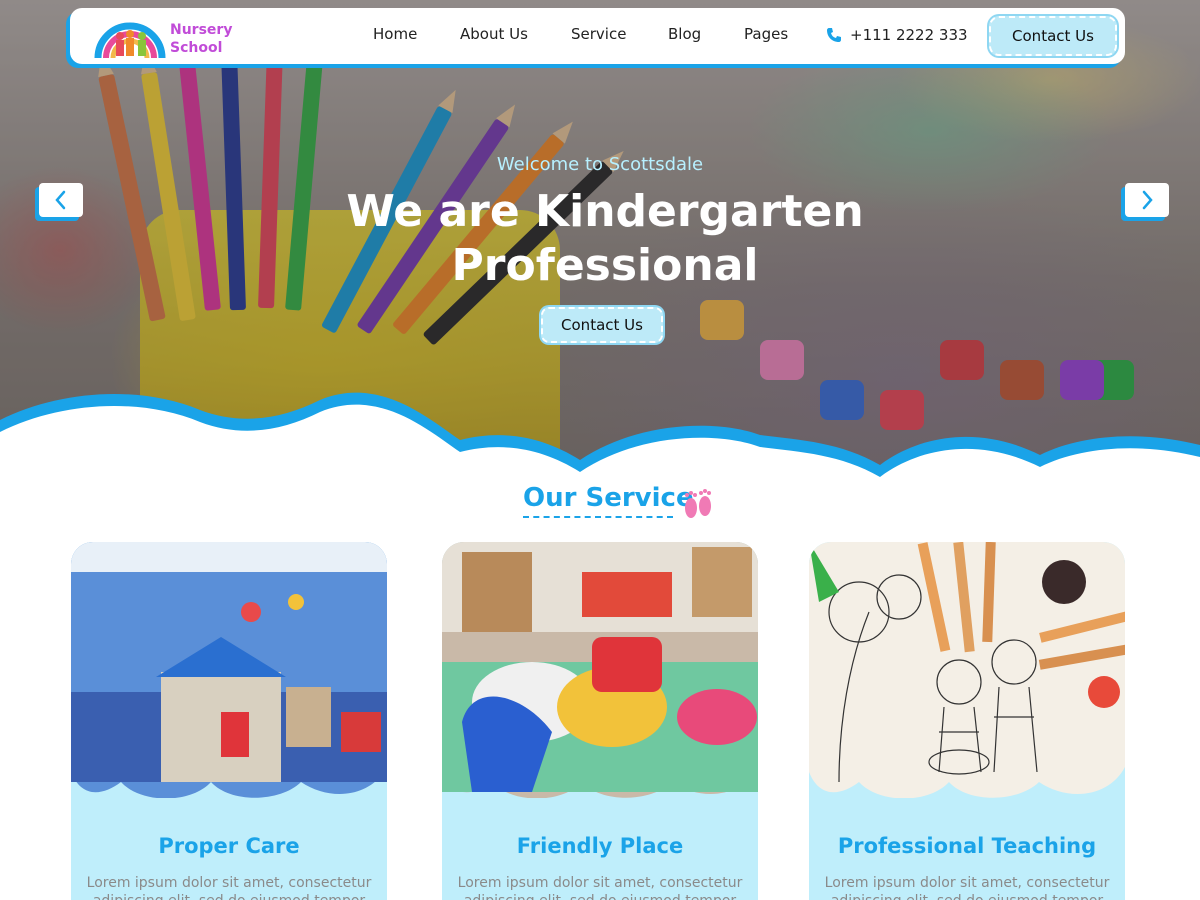  Describe the element at coordinates (395, 34) in the screenshot. I see `nav-home: Home` at that location.